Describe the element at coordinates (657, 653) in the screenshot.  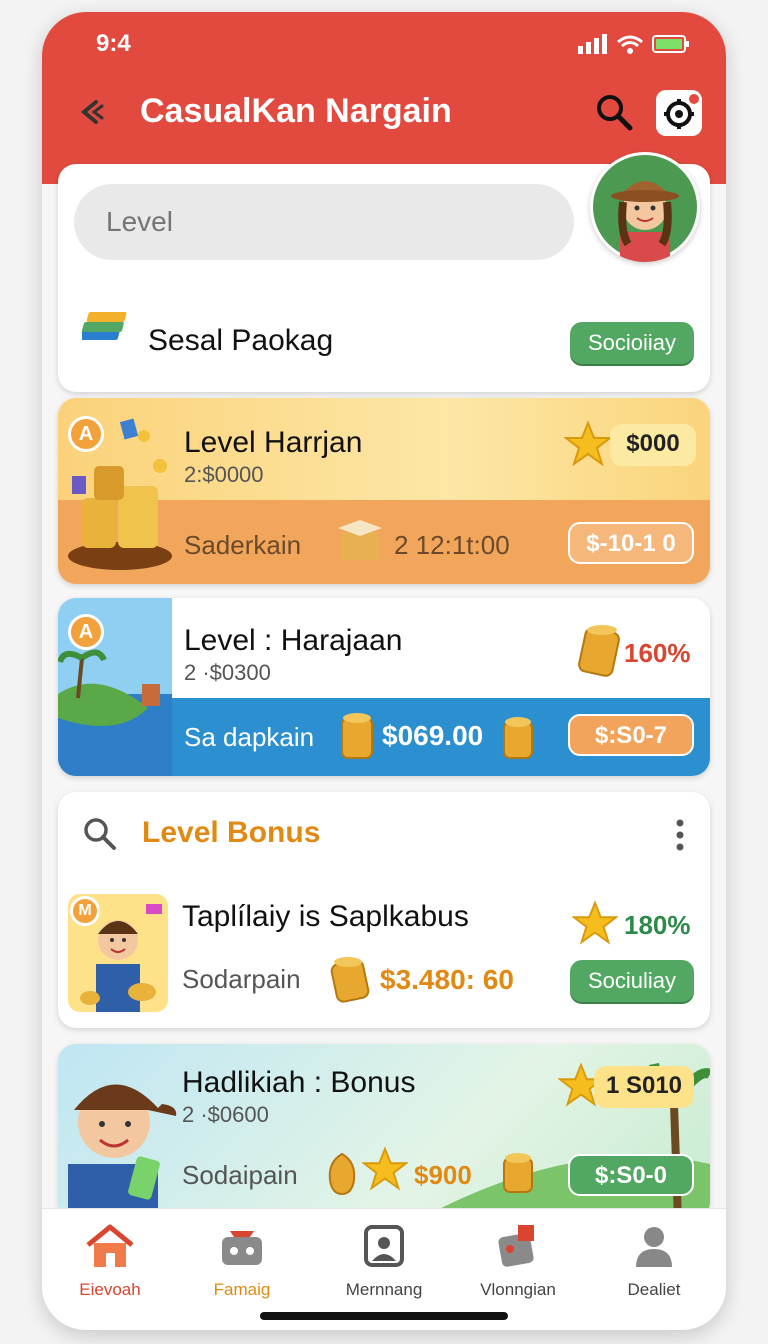
I see `offer-reward: 160%` at that location.